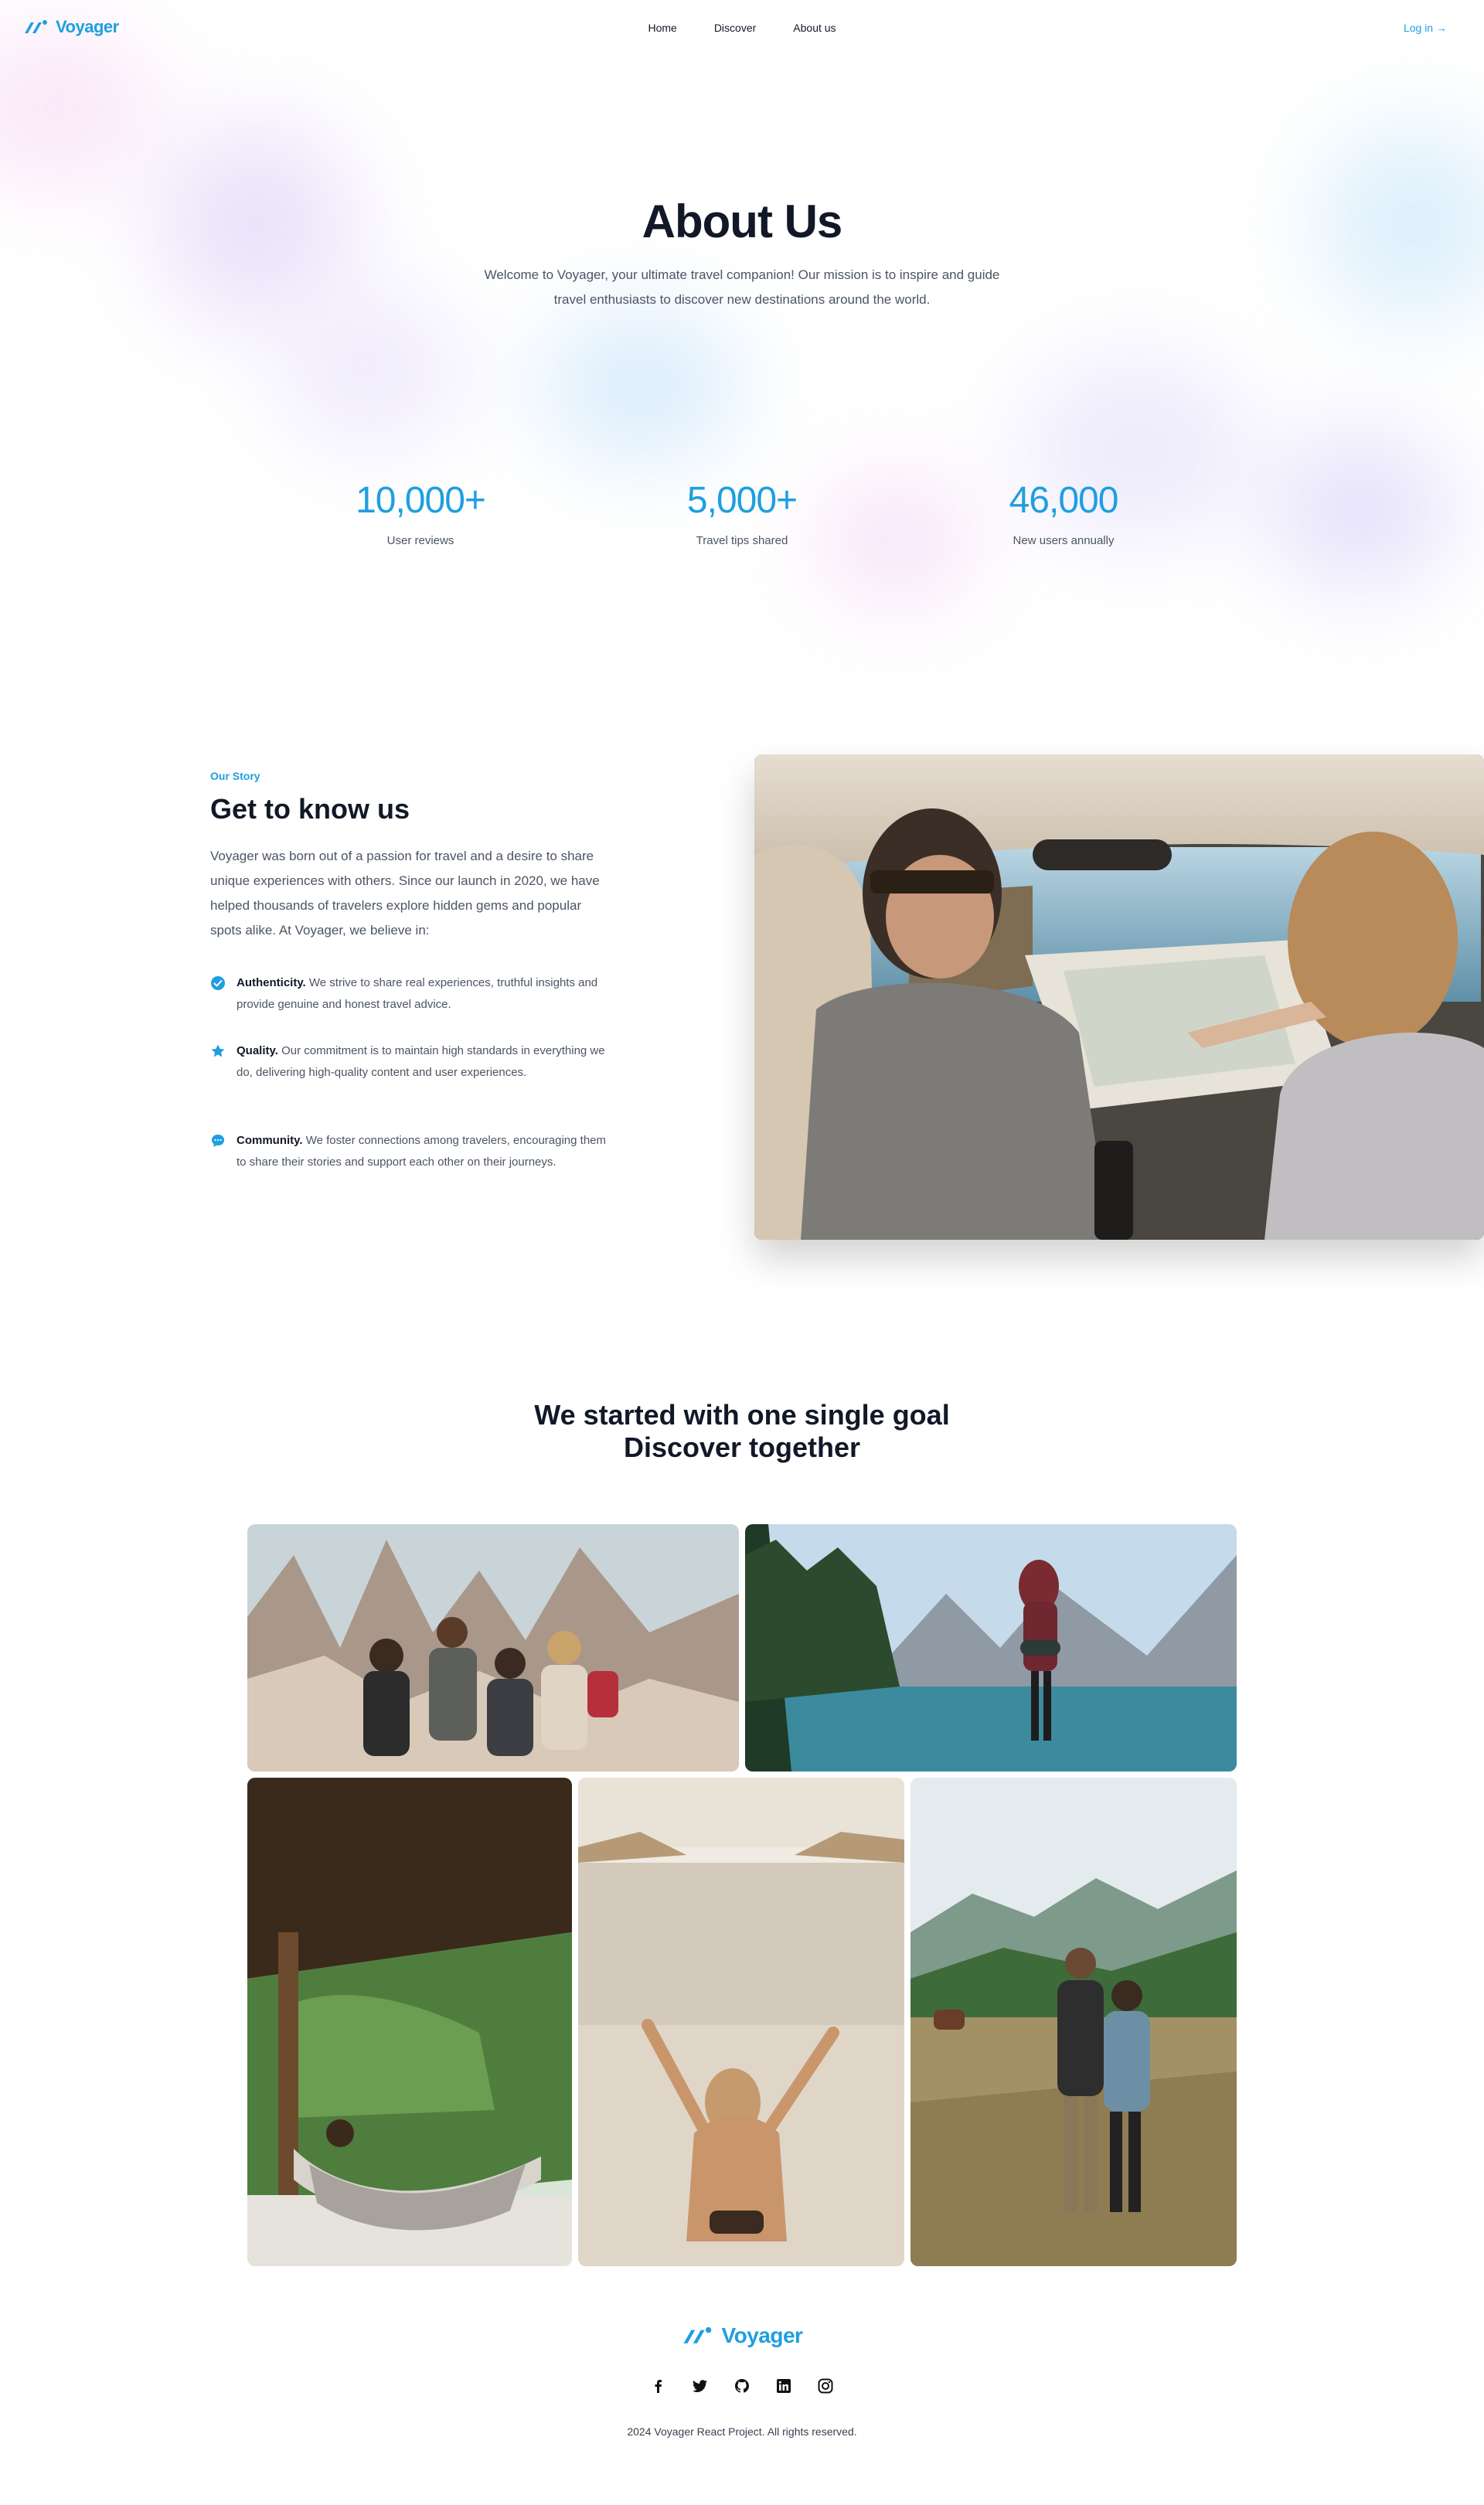 The height and width of the screenshot is (2505, 1484). I want to click on social-links, so click(742, 2385).